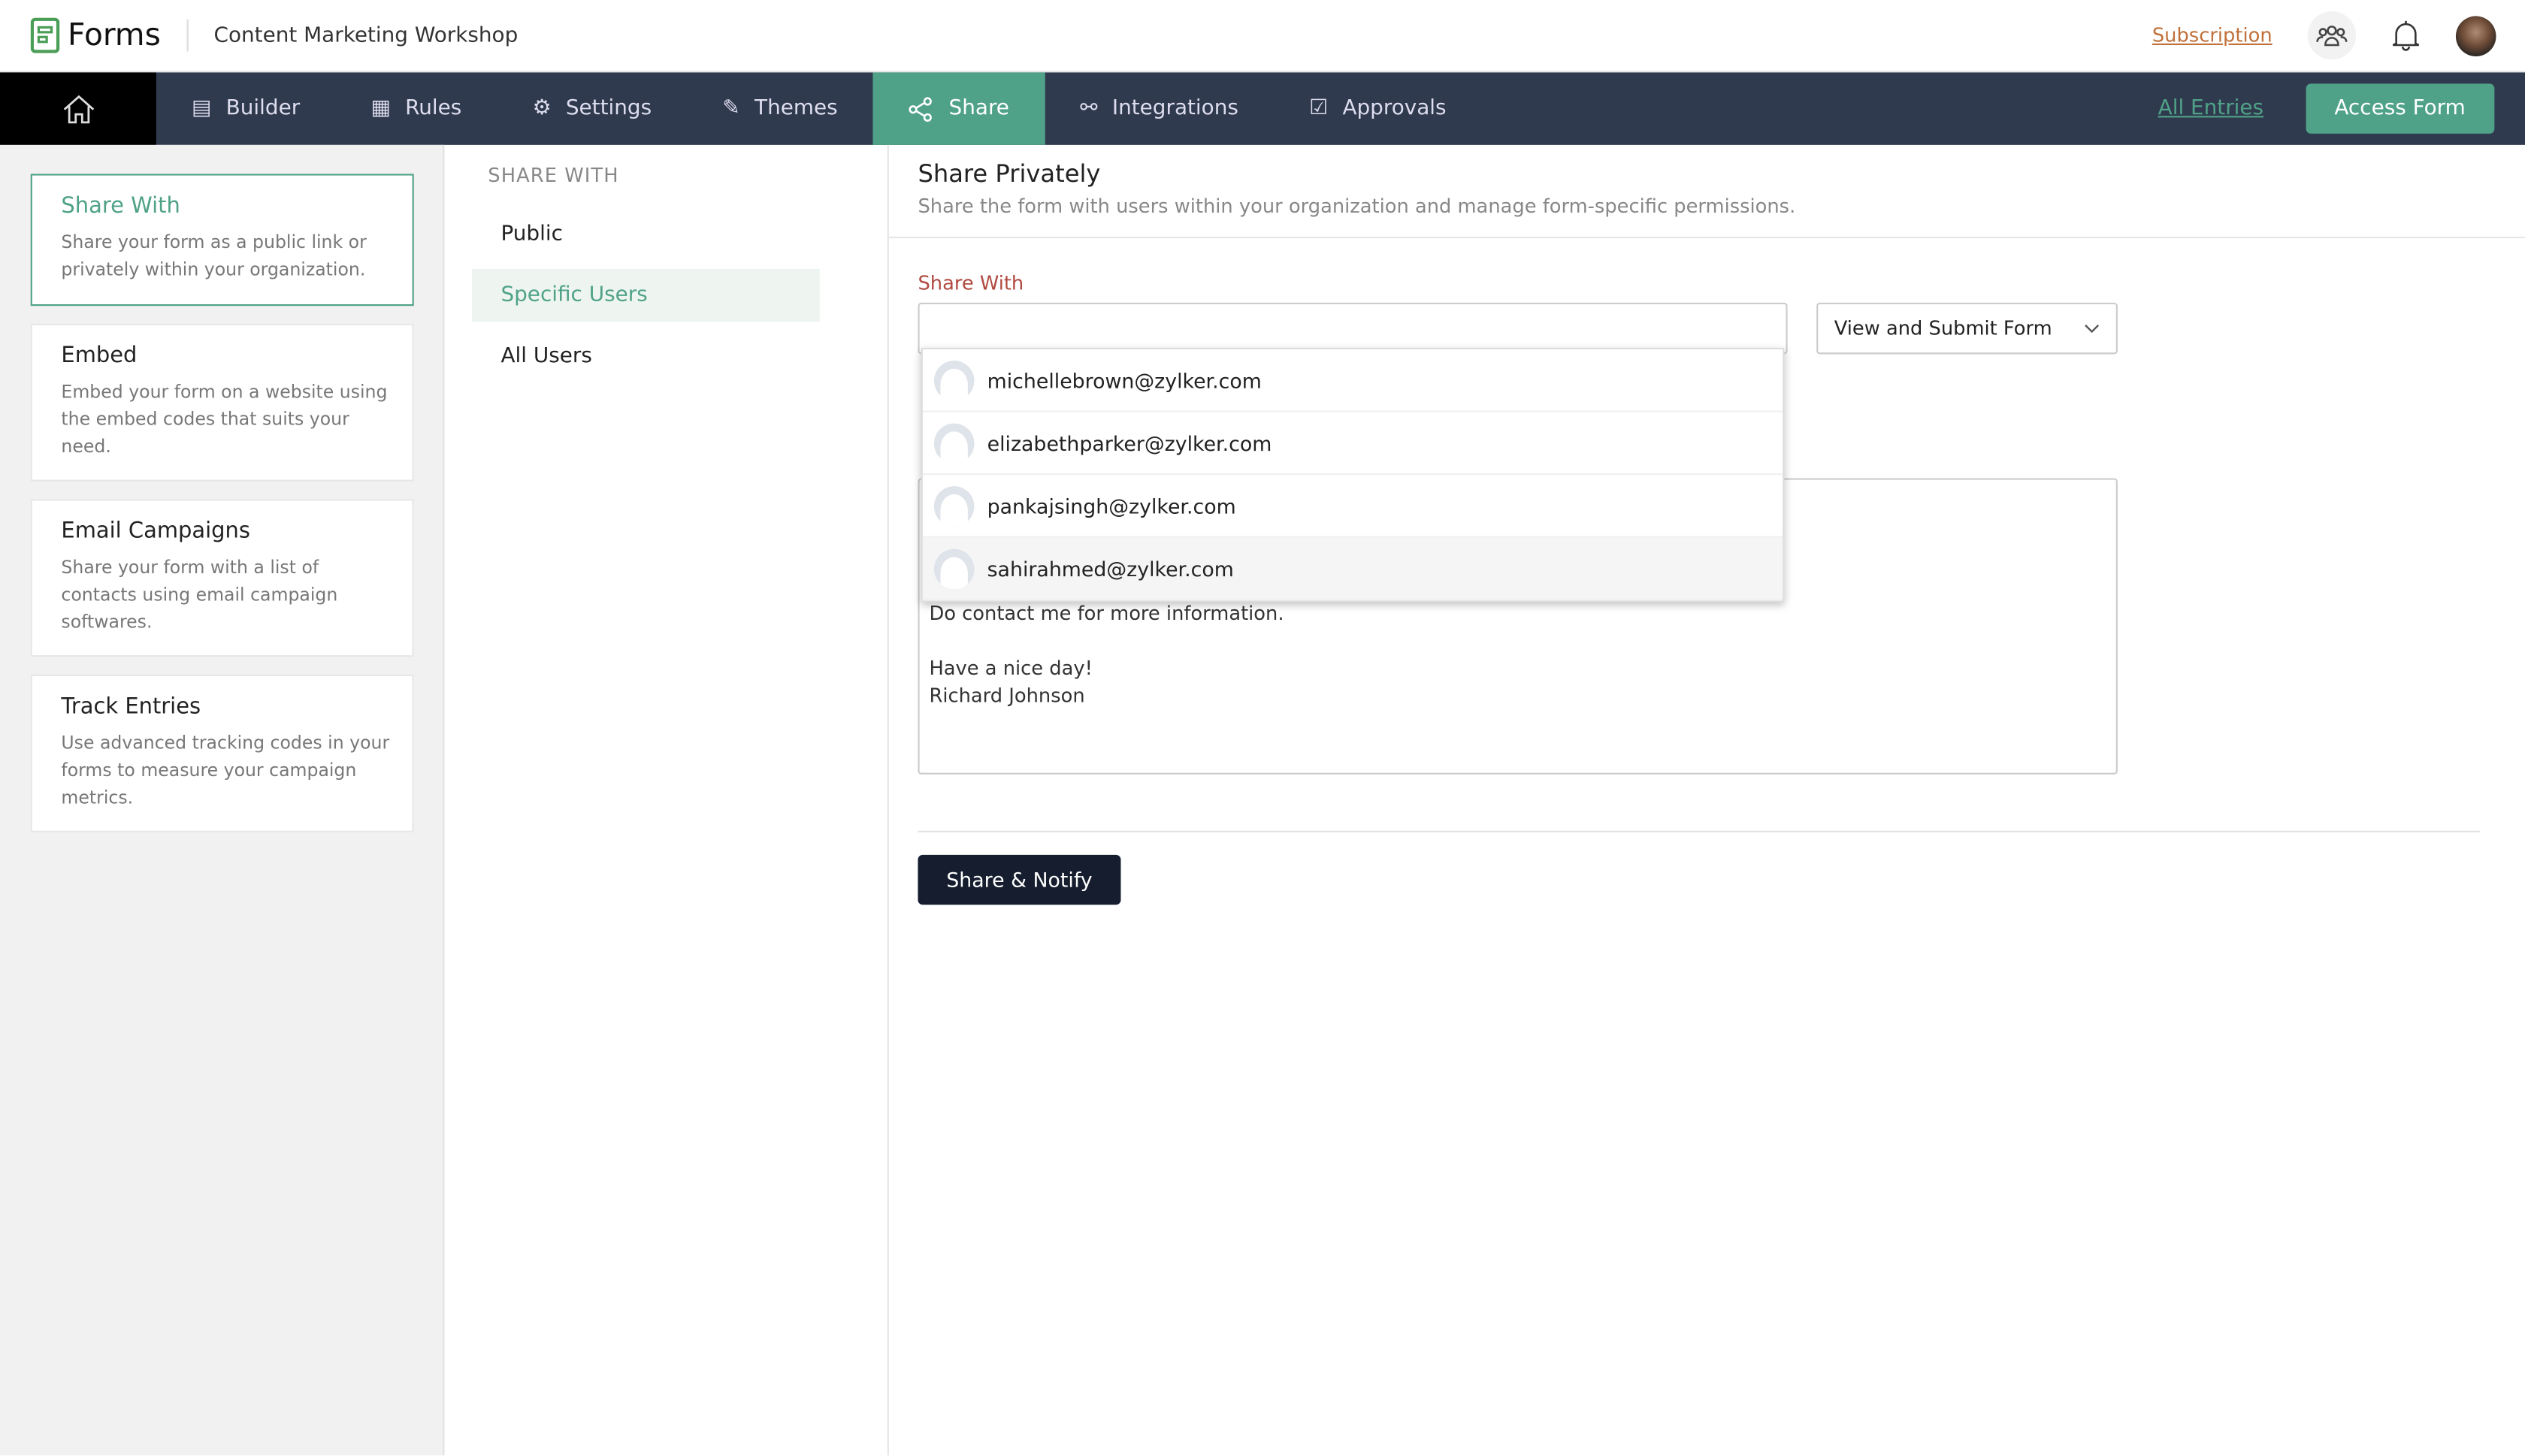 Image resolution: width=2525 pixels, height=1456 pixels. What do you see at coordinates (978, 108) in the screenshot?
I see `tab-label: Share` at bounding box center [978, 108].